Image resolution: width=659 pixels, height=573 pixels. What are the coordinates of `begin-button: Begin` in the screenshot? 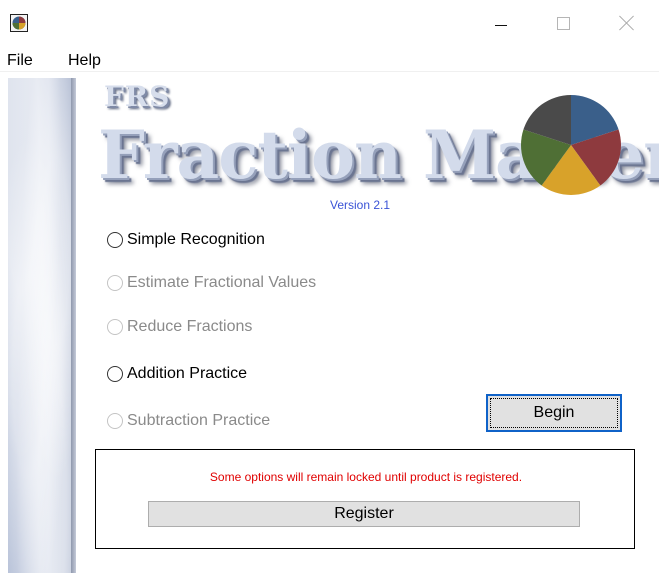 It's located at (554, 413).